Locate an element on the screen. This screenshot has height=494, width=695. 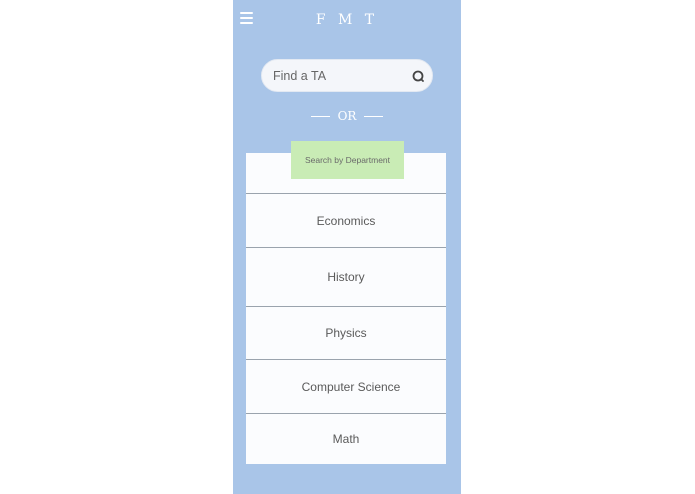
department-item-history: History is located at coordinates (346, 277).